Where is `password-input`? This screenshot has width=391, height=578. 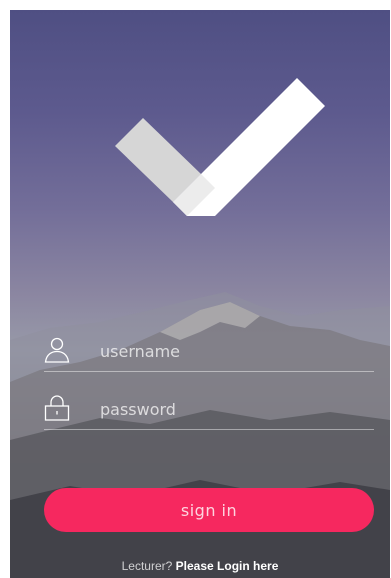 password-input is located at coordinates (230, 409).